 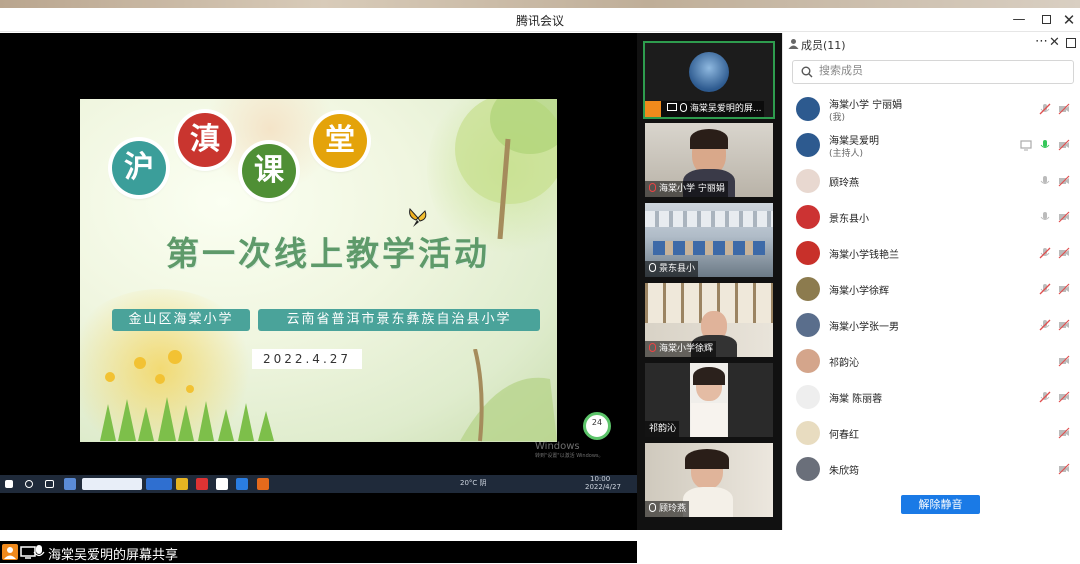 I want to click on member-name: 朱欣筠, so click(x=844, y=471).